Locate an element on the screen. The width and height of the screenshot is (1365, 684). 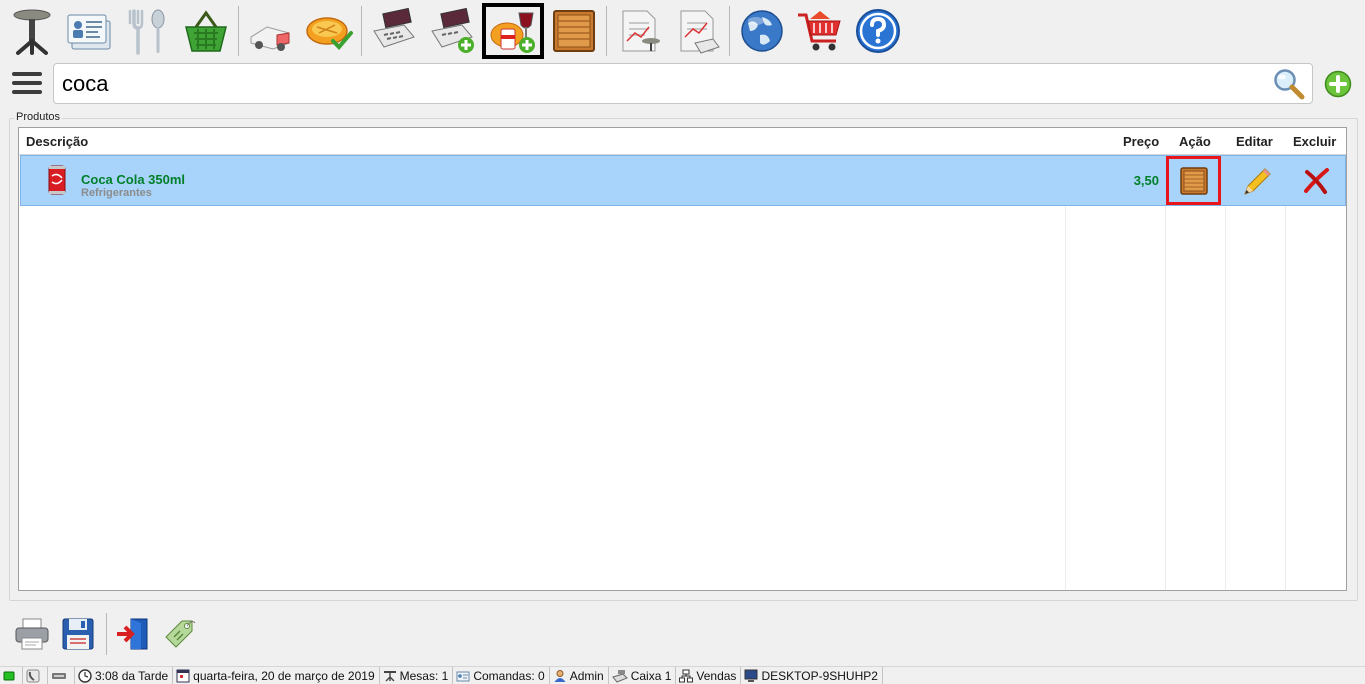
pie-check-icon is located at coordinates (329, 33).